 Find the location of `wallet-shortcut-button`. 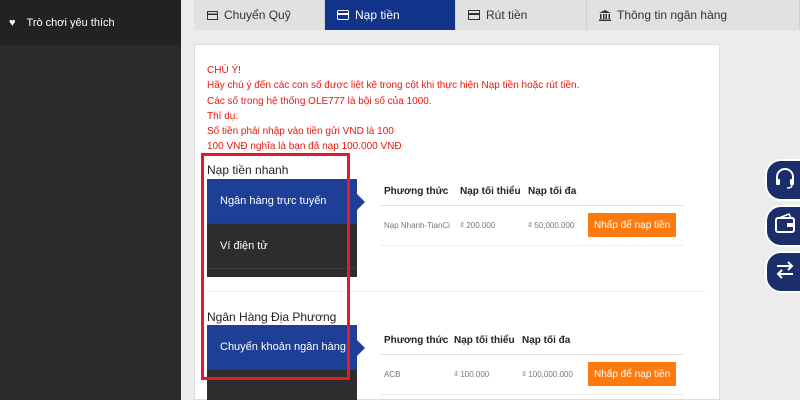

wallet-shortcut-button is located at coordinates (782, 226).